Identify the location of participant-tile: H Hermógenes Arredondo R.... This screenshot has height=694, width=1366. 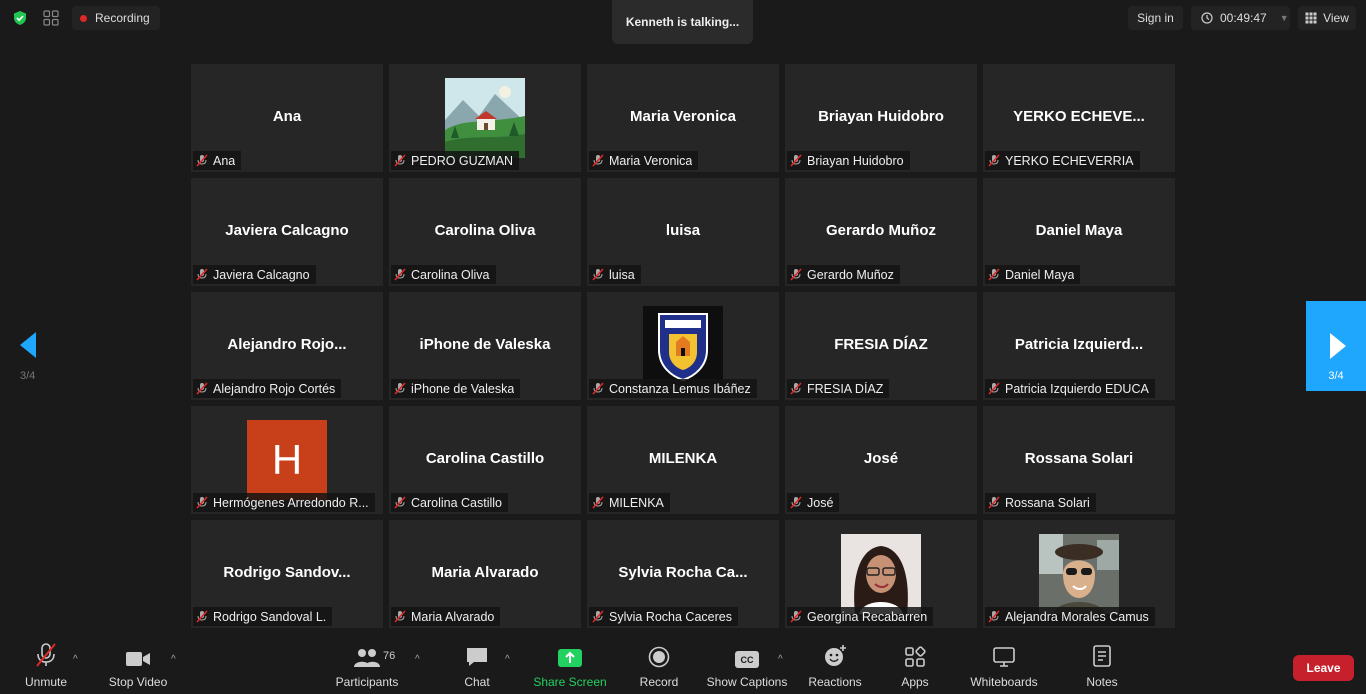
(287, 460).